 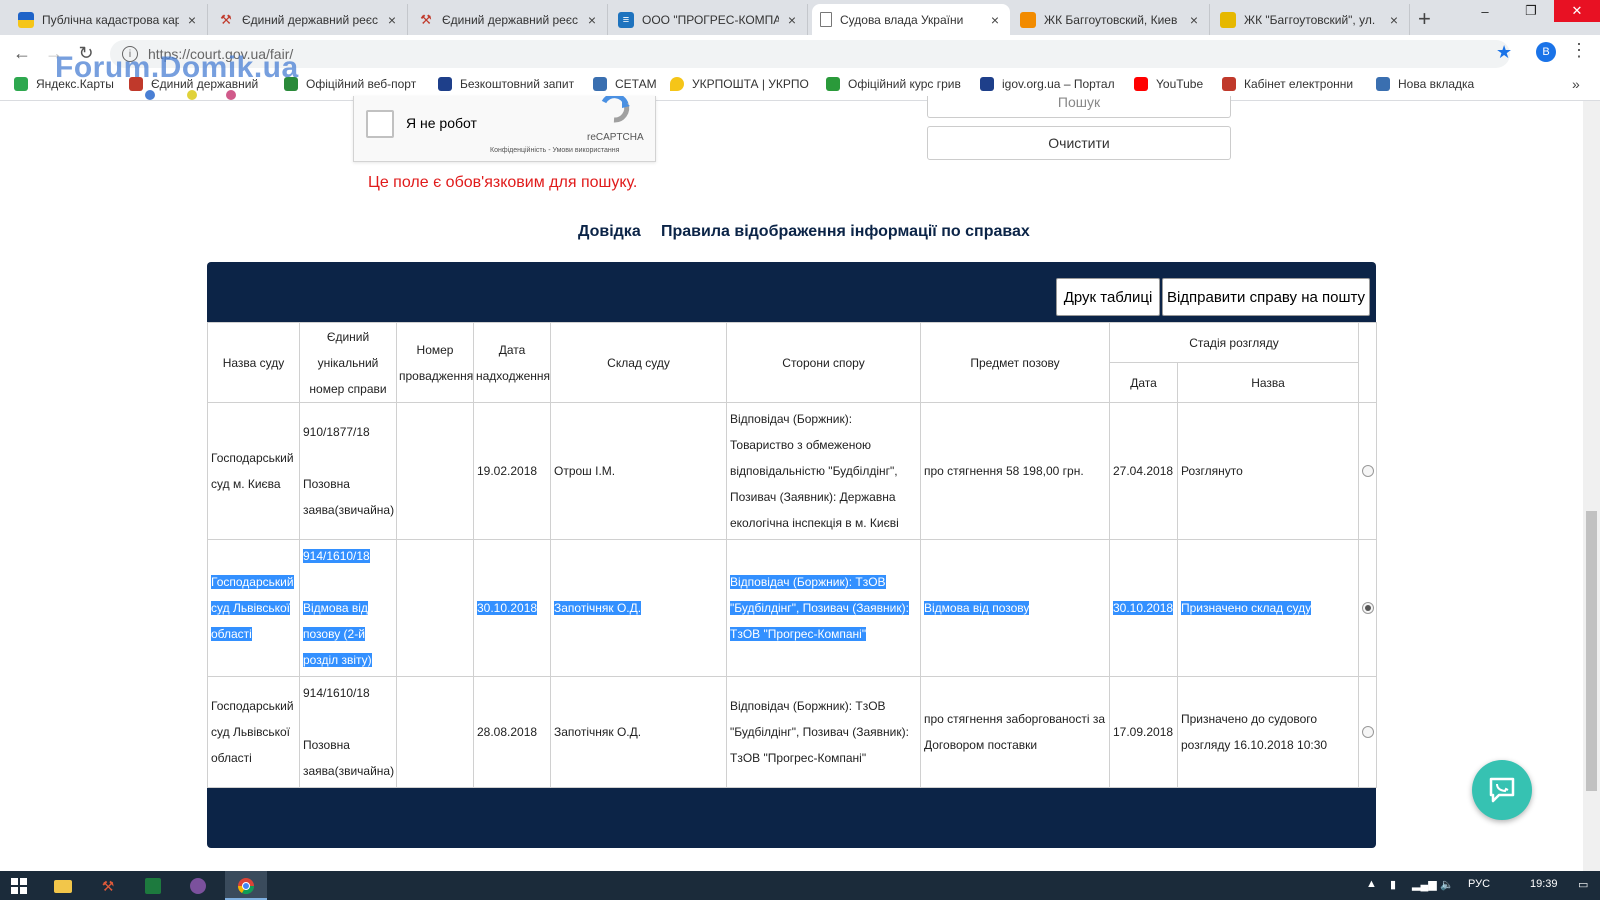 What do you see at coordinates (1079, 143) in the screenshot?
I see `clear-button: Очистити` at bounding box center [1079, 143].